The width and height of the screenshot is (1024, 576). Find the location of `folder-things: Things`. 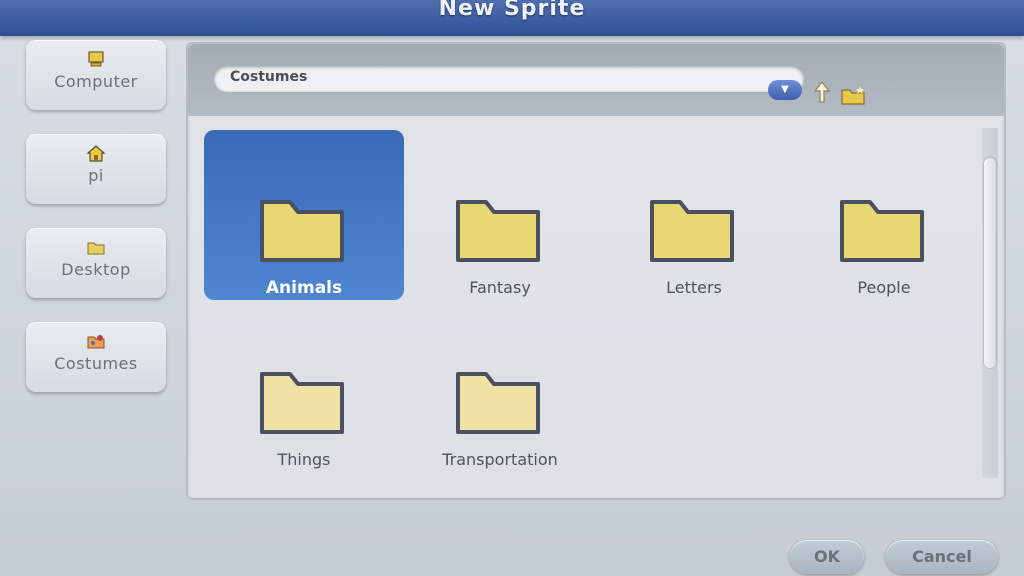

folder-things: Things is located at coordinates (304, 387).